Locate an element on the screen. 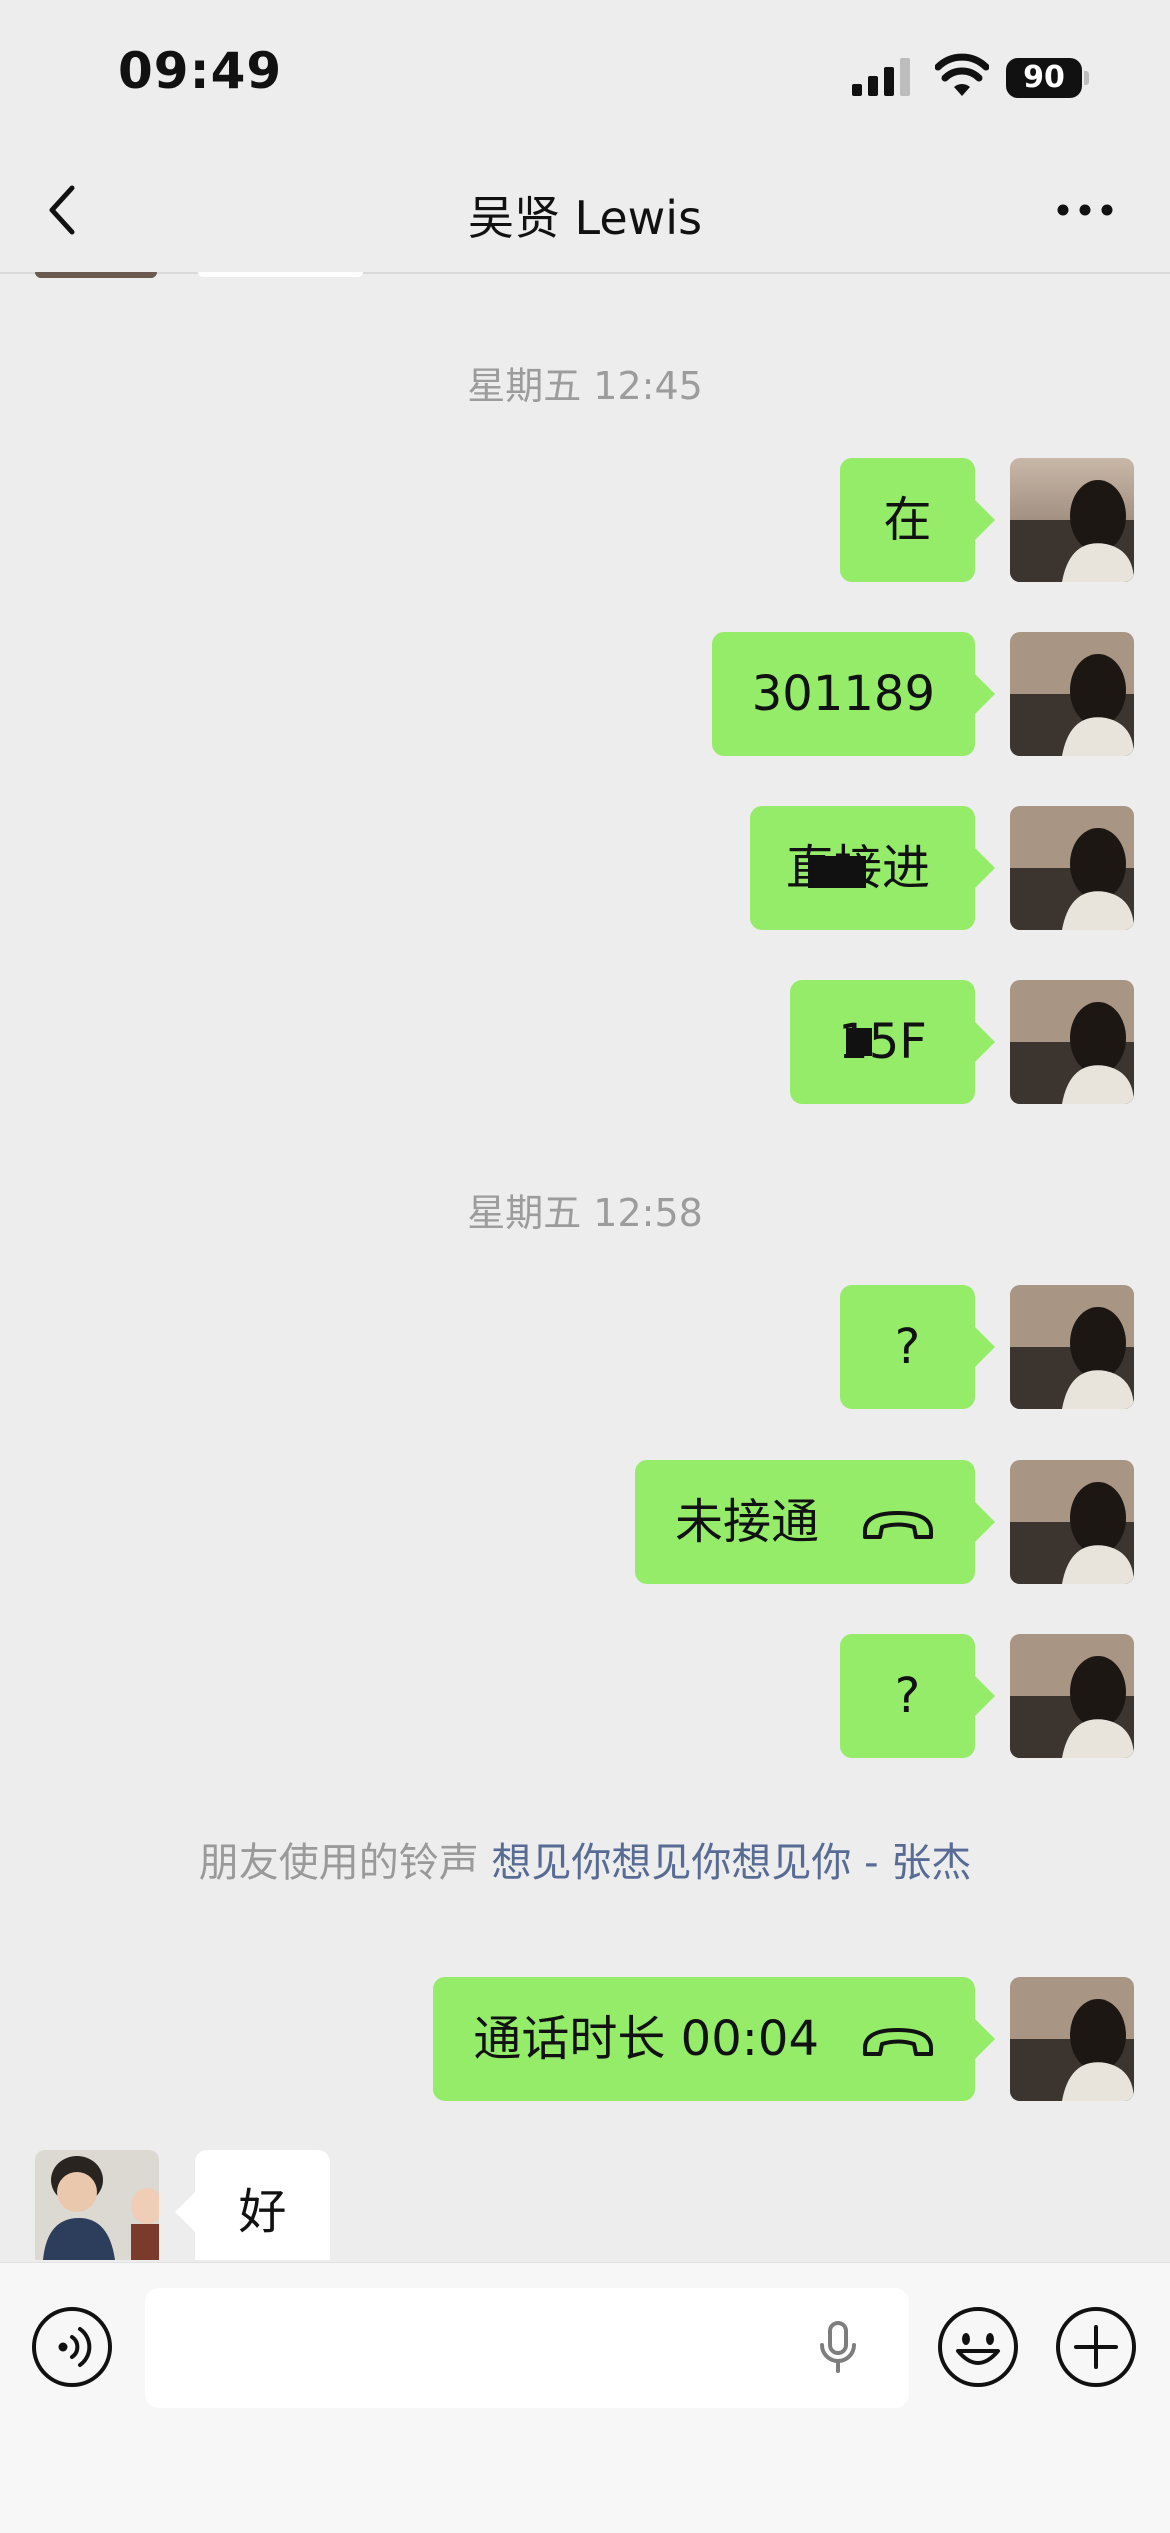 The height and width of the screenshot is (2533, 1170). clipped-message is located at coordinates (280, 274).